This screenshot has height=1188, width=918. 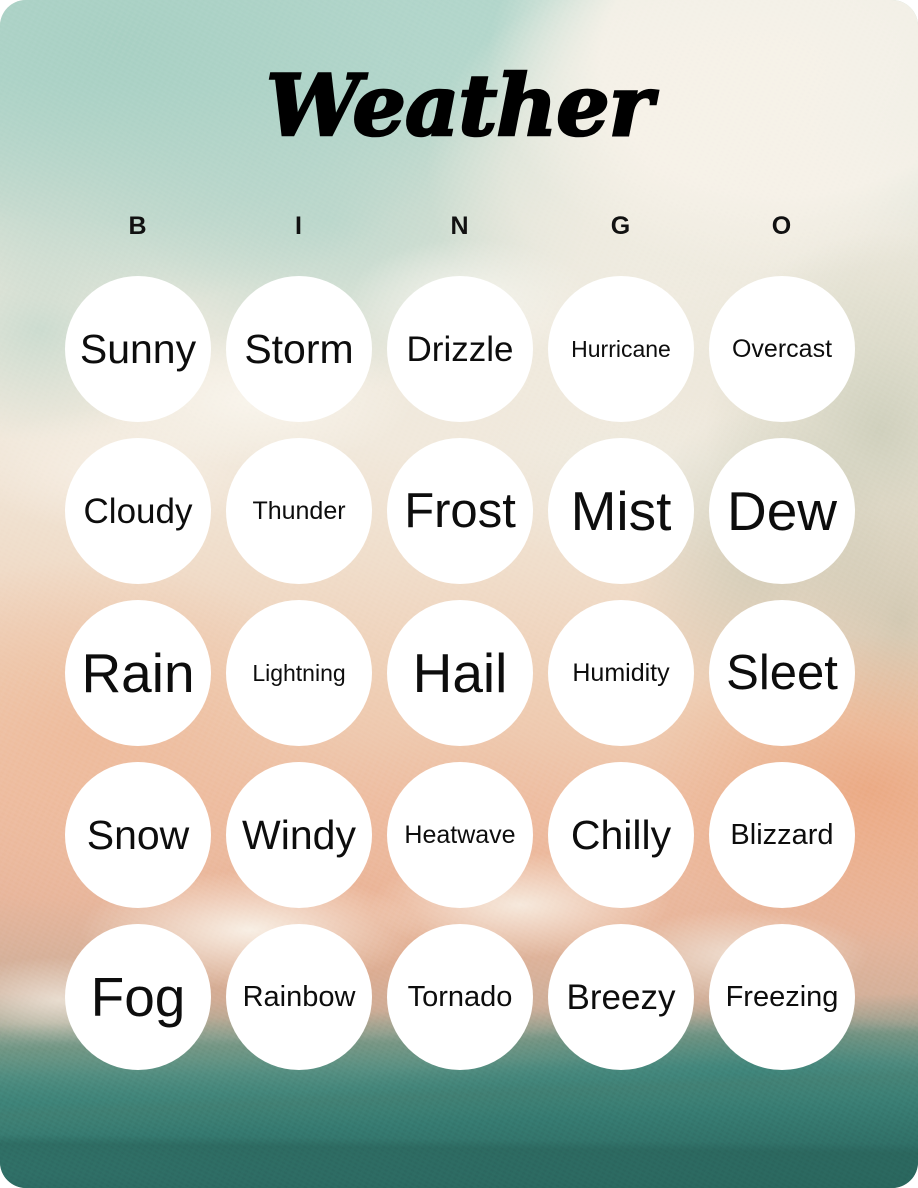 I want to click on bingo-cell: Cloudy, so click(x=138, y=511).